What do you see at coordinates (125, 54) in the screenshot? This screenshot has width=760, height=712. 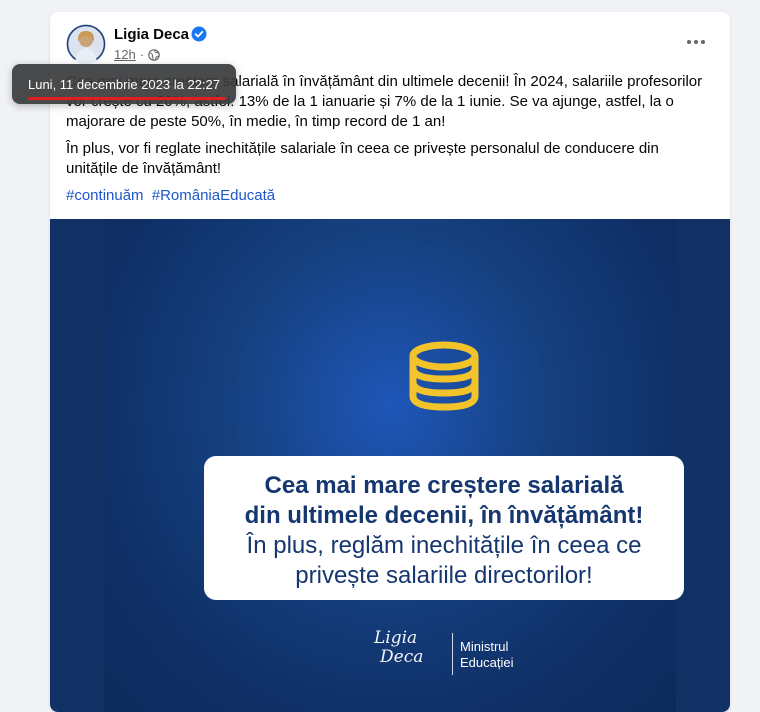 I see `post-timestamp: 12h` at bounding box center [125, 54].